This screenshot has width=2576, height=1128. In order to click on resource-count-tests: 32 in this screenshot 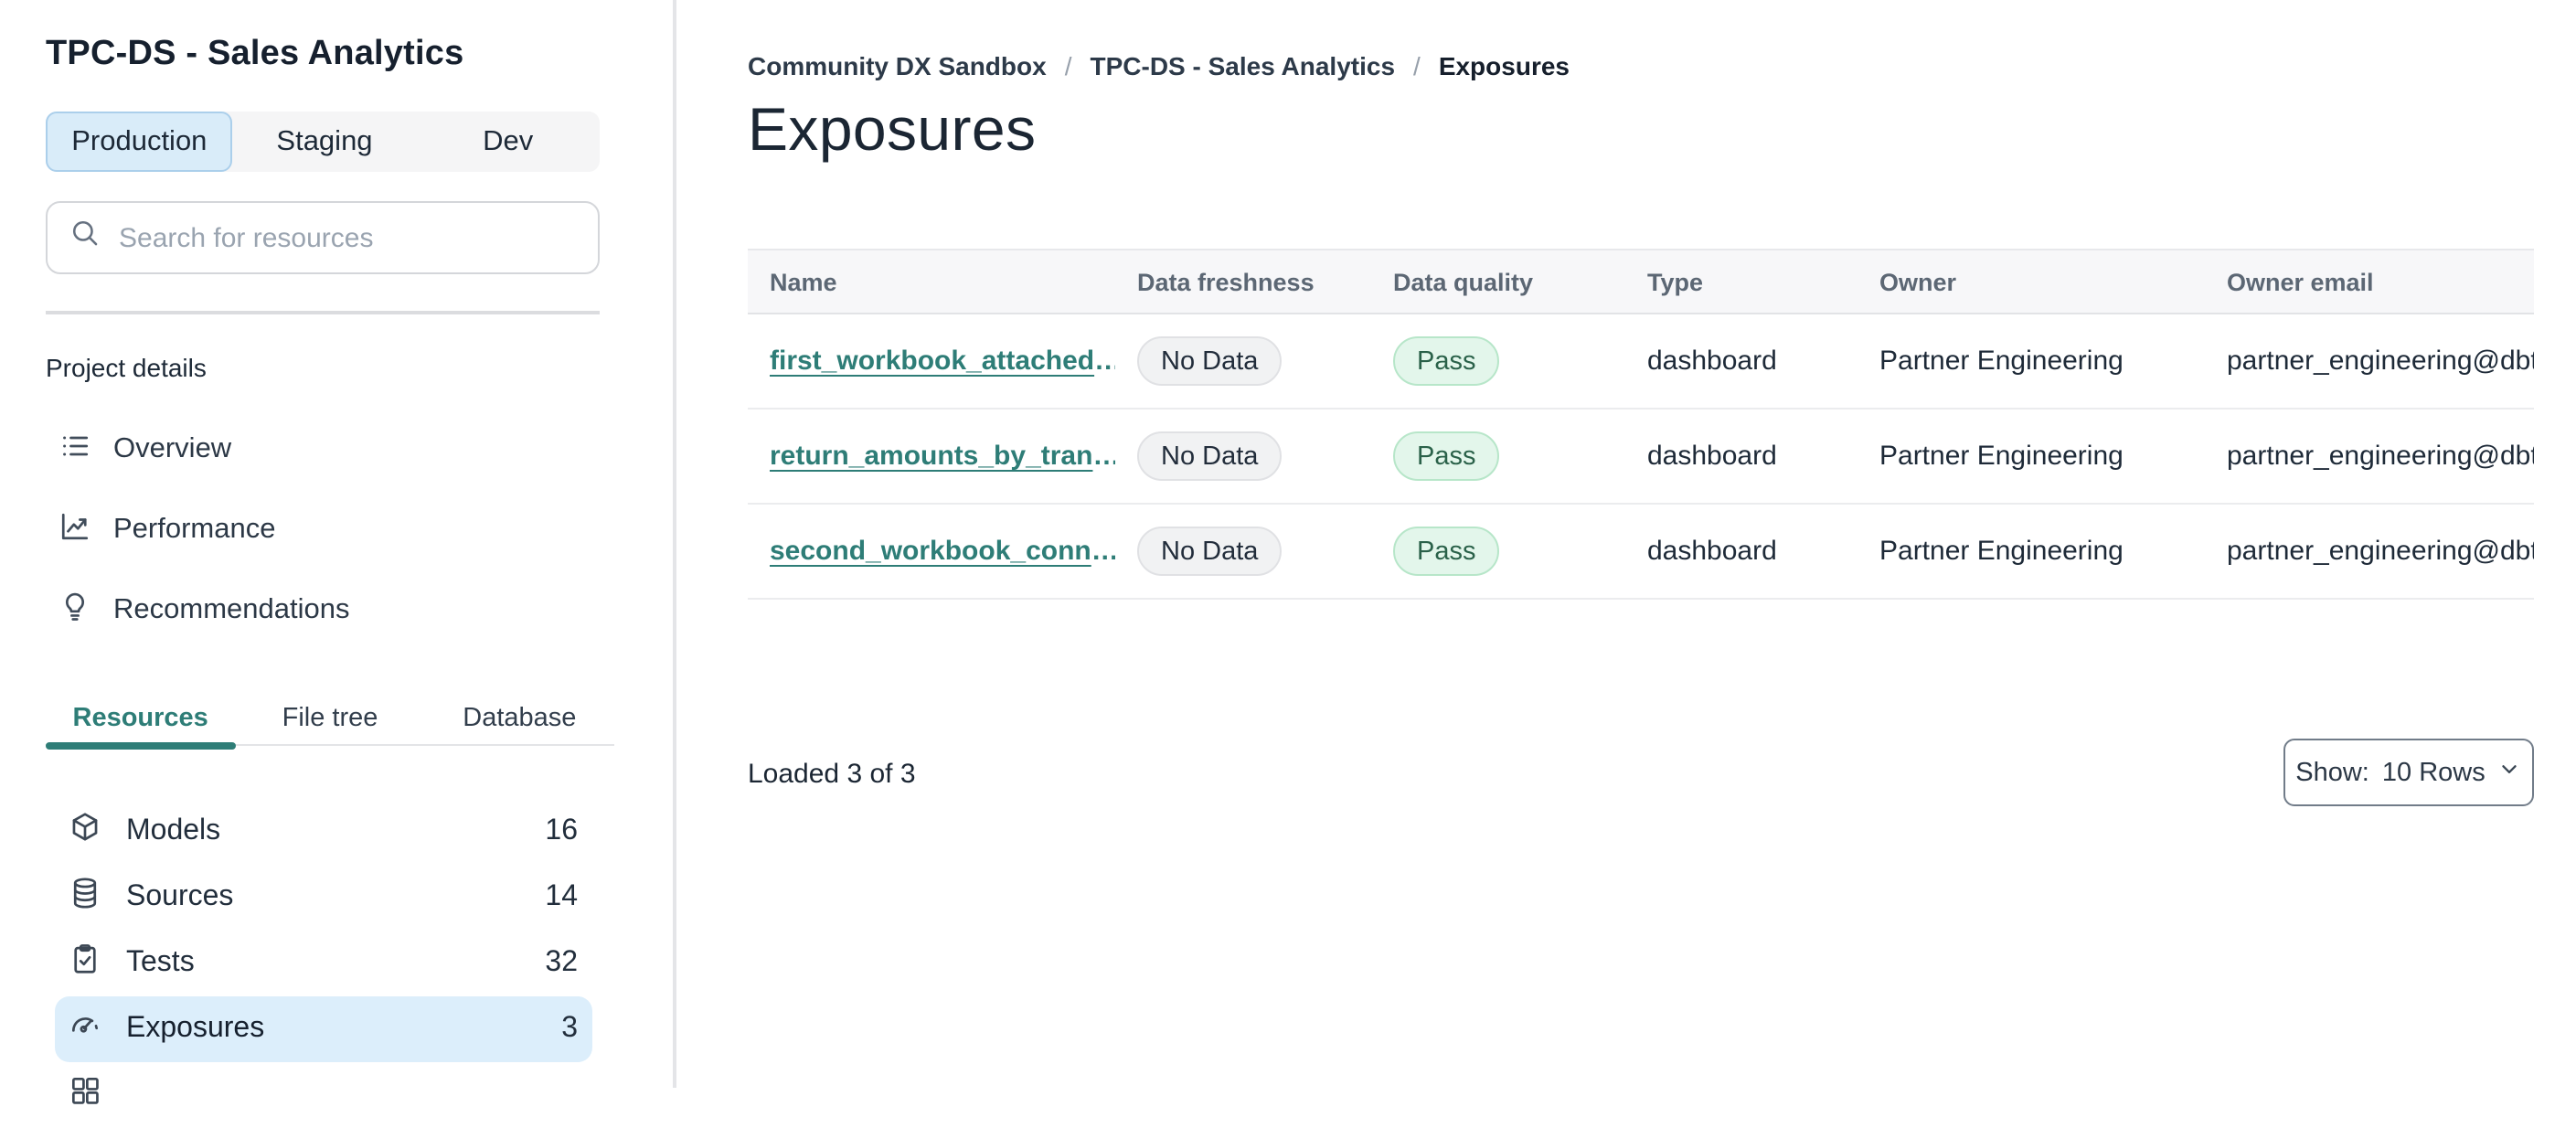, I will do `click(561, 963)`.